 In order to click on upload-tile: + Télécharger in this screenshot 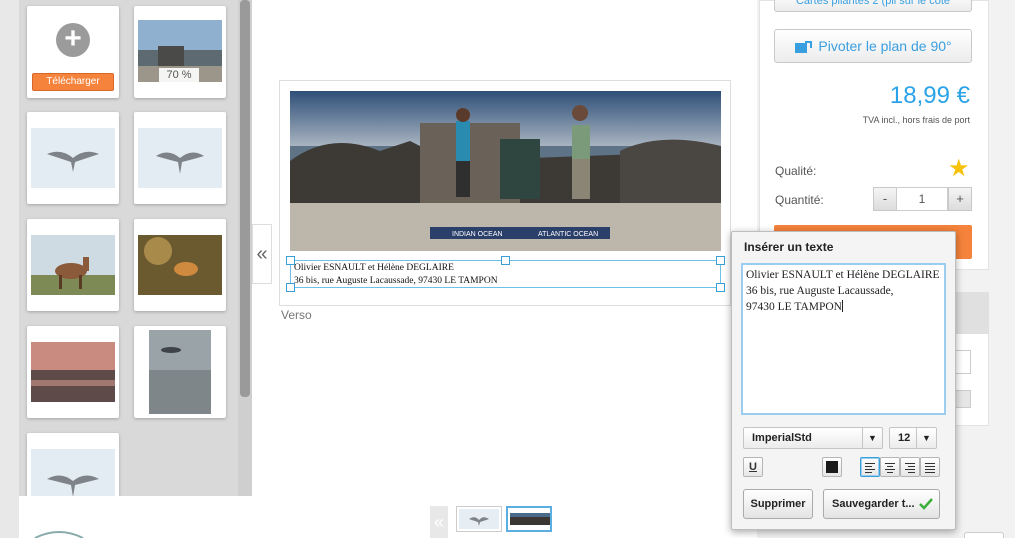, I will do `click(73, 52)`.